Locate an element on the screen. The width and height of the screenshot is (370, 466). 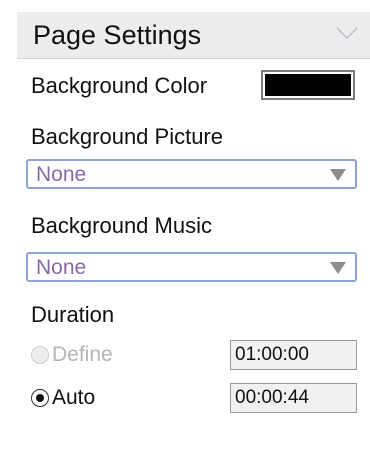
background-music-label: Background Music is located at coordinates (121, 225).